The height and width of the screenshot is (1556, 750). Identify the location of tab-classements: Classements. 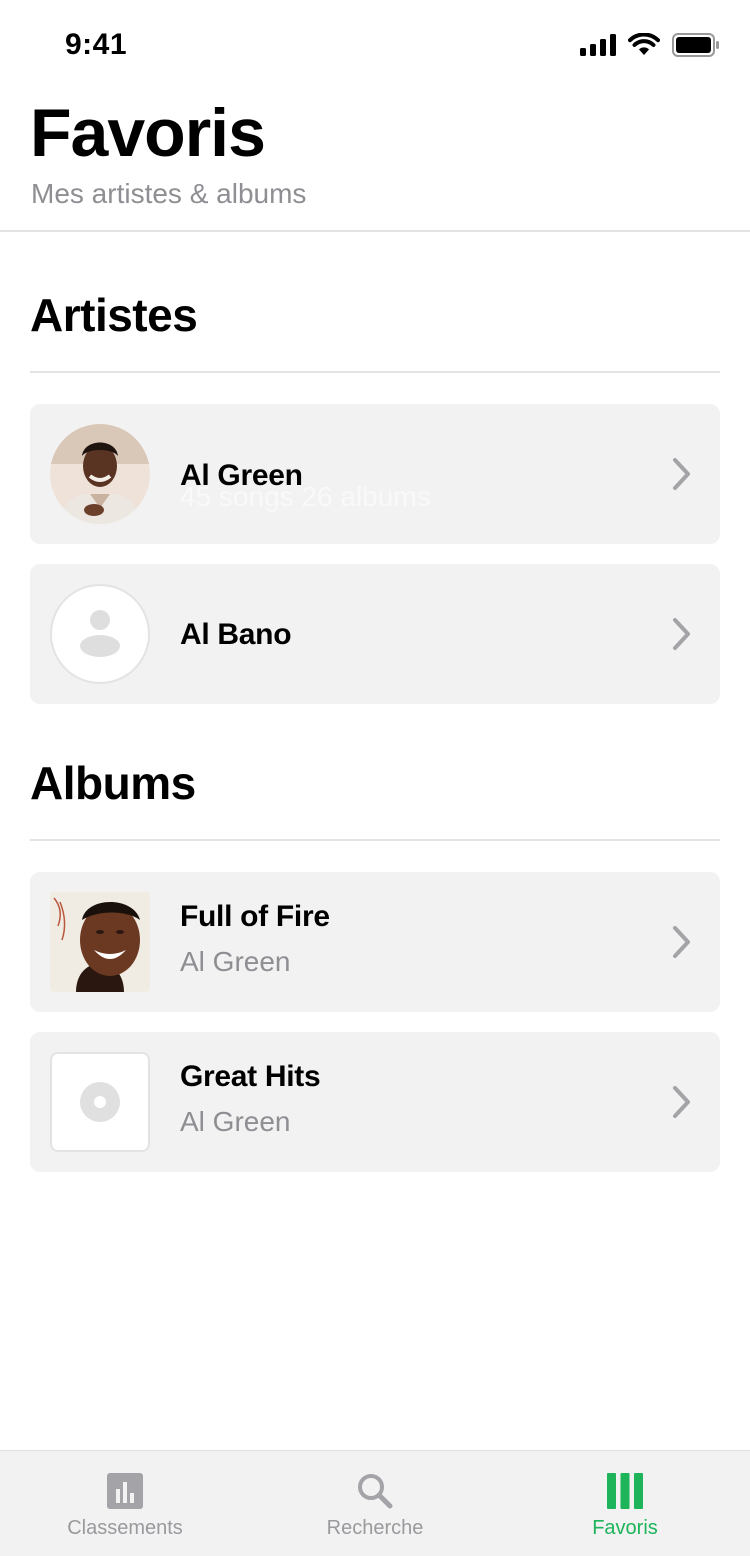
(125, 1503).